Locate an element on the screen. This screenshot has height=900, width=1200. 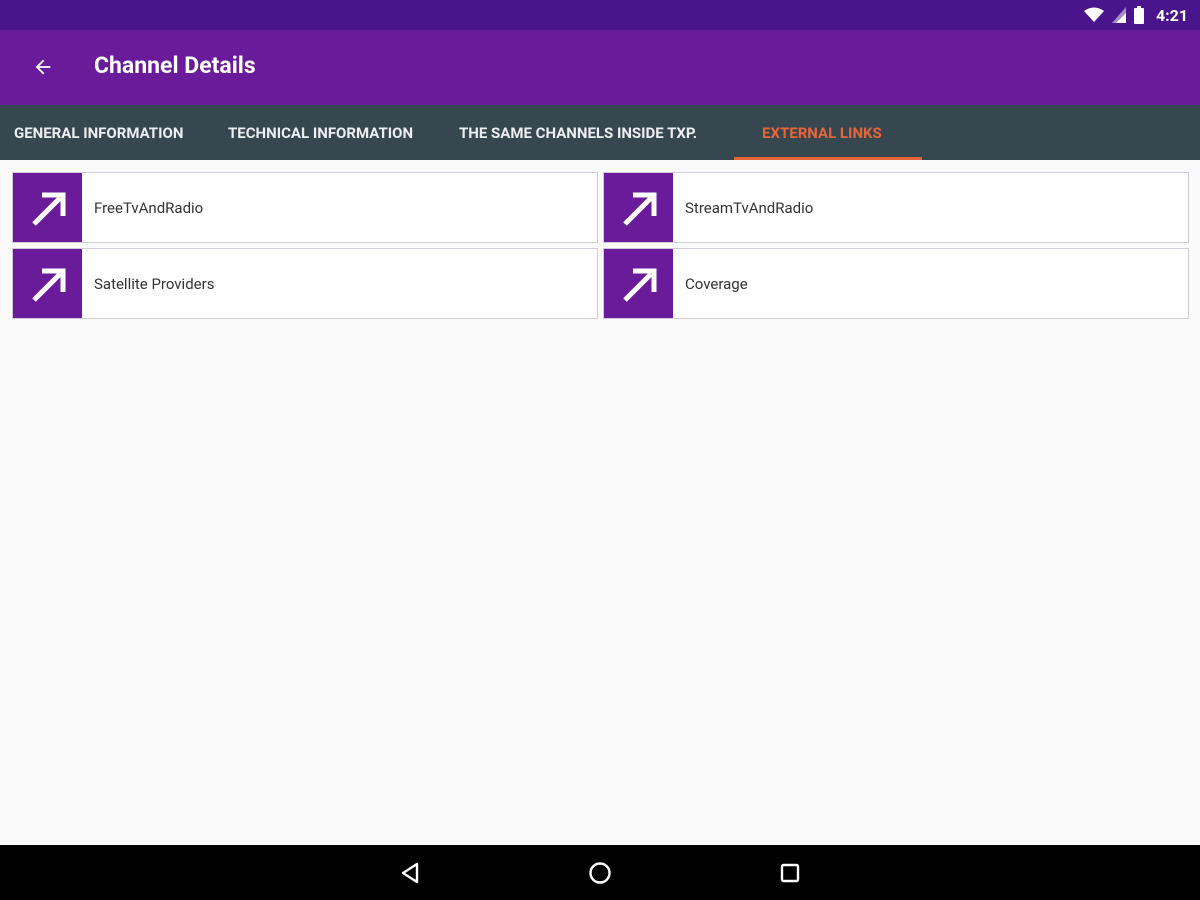
link-label: Satellite Providers is located at coordinates (154, 283).